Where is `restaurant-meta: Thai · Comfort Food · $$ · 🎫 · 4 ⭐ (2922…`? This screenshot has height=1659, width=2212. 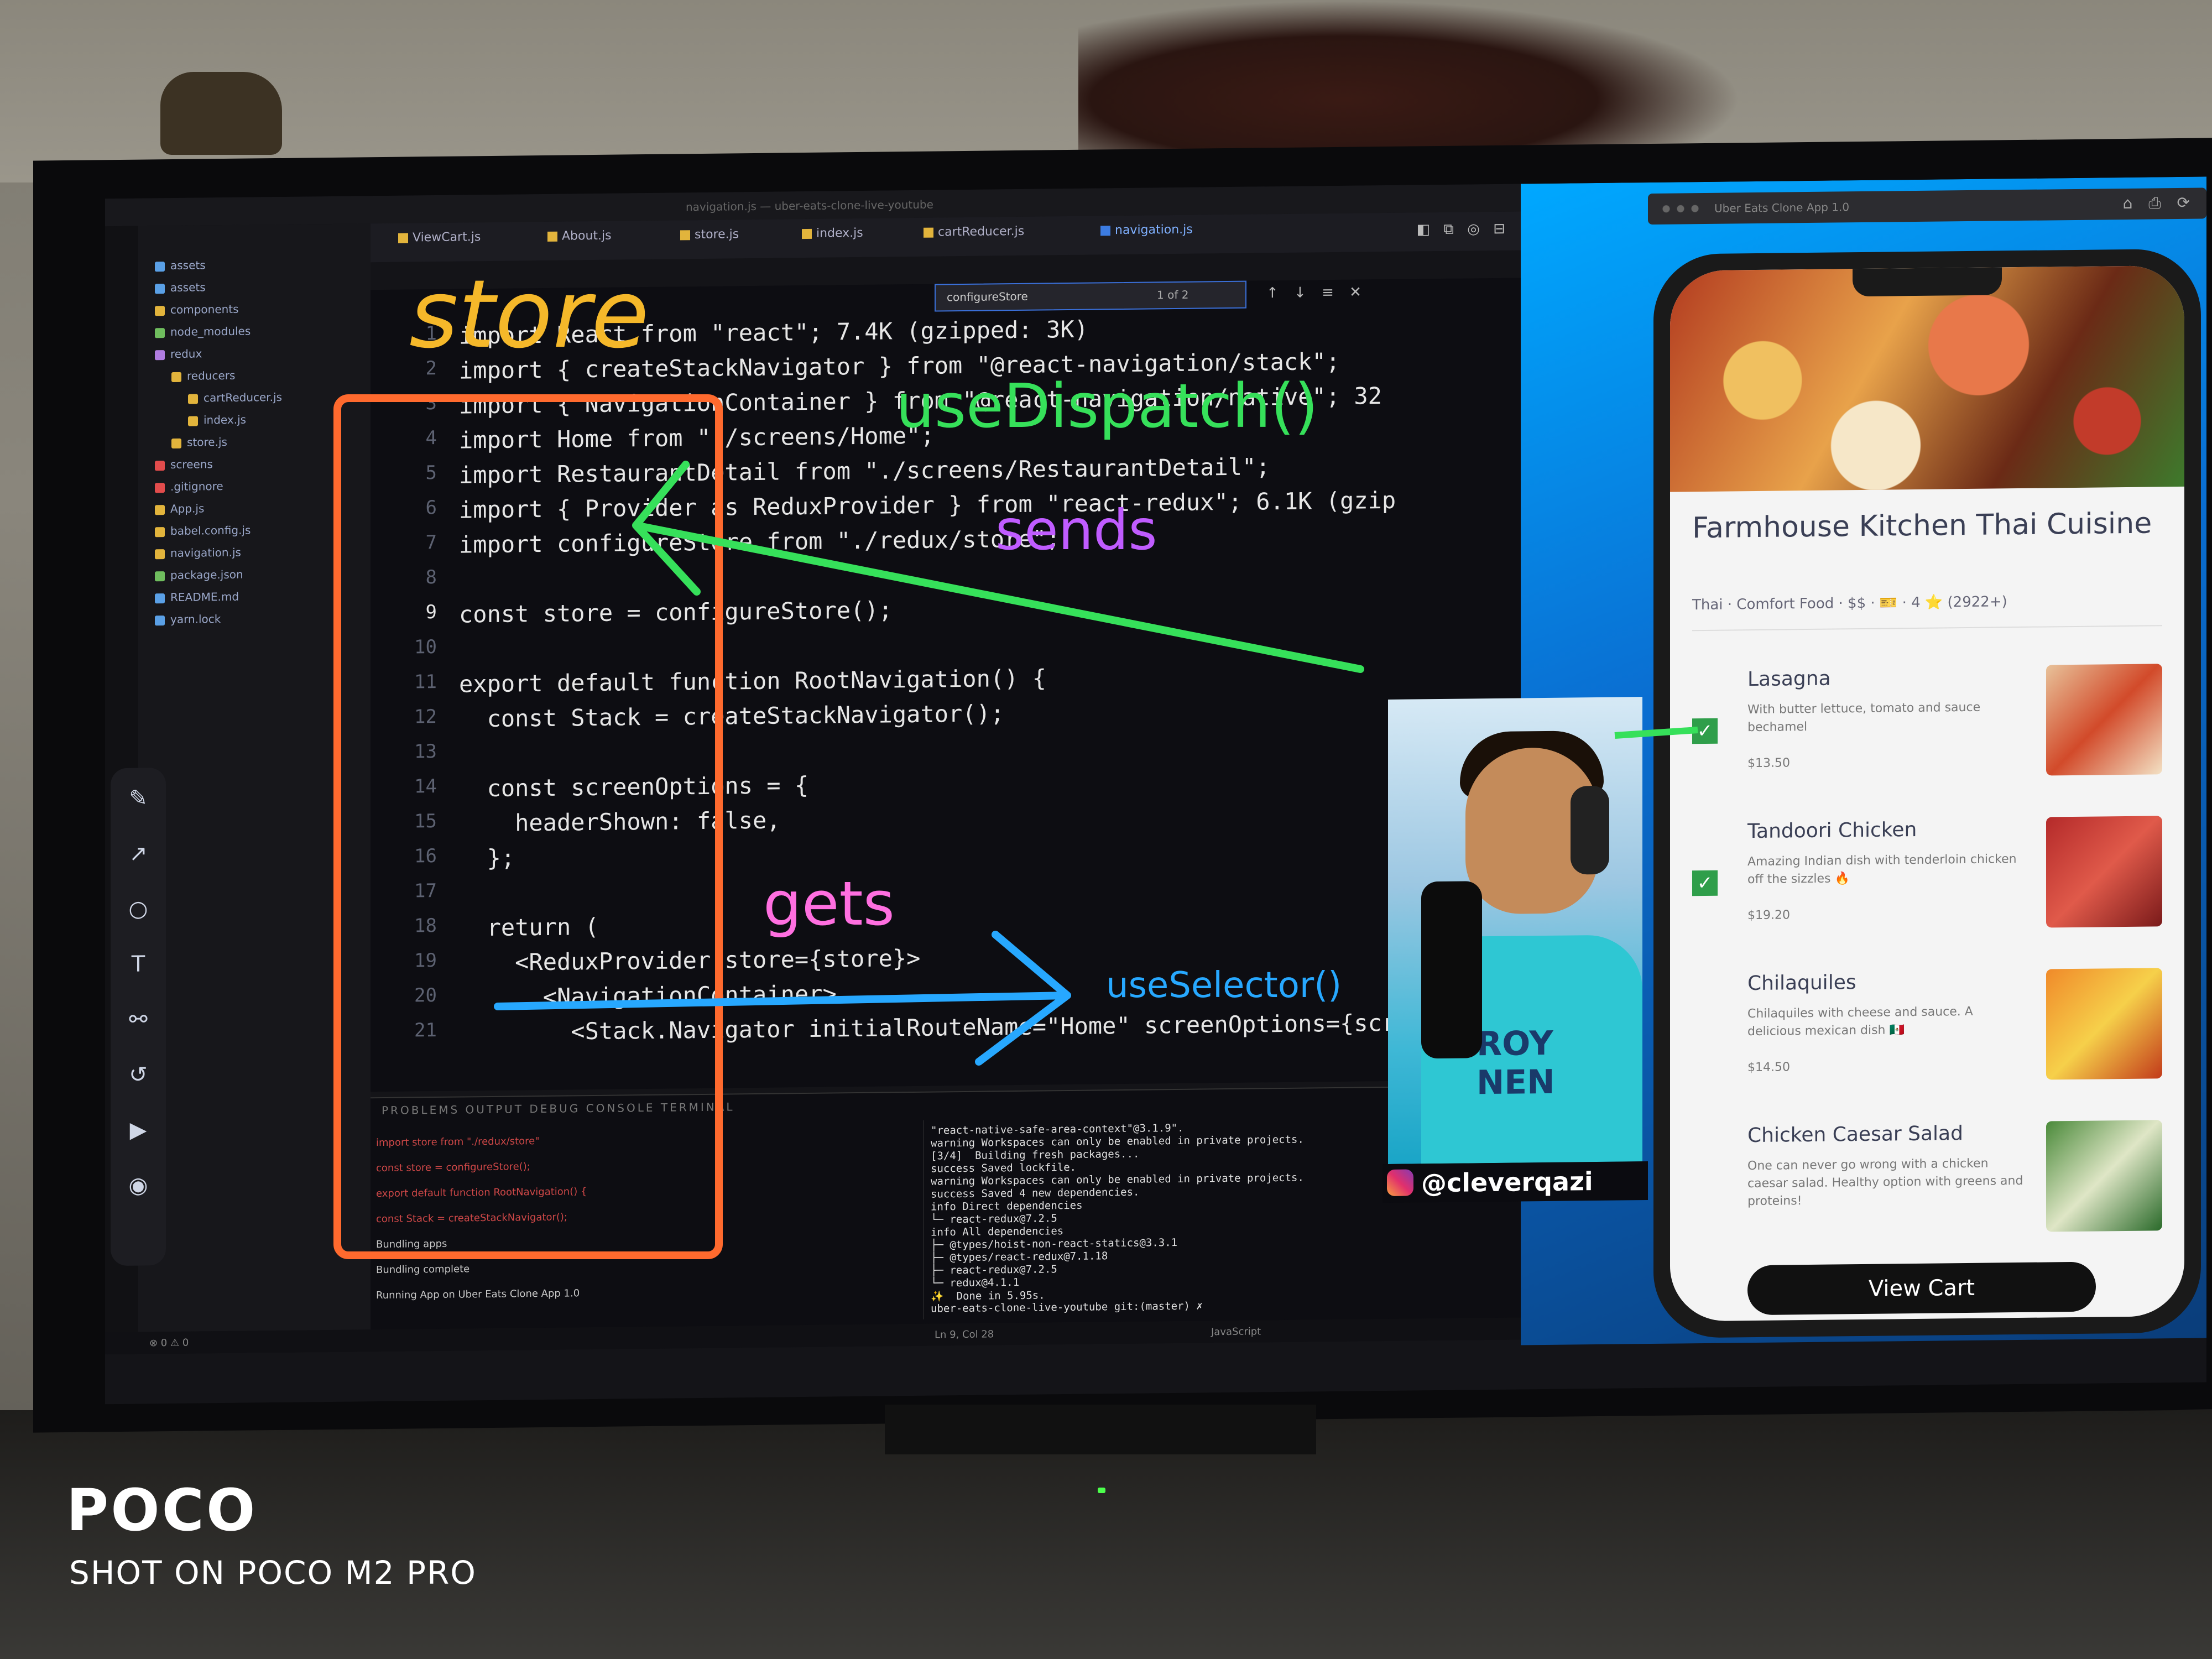 restaurant-meta: Thai · Comfort Food · $$ · 🎫 · 4 ⭐ (2922… is located at coordinates (1850, 604).